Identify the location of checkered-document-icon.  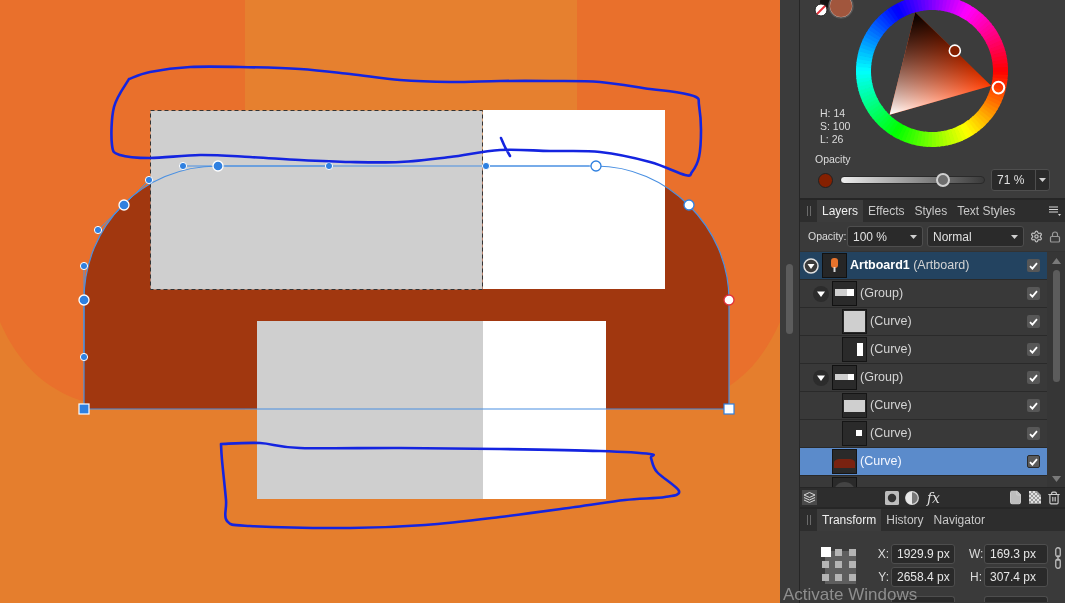
(1035, 497).